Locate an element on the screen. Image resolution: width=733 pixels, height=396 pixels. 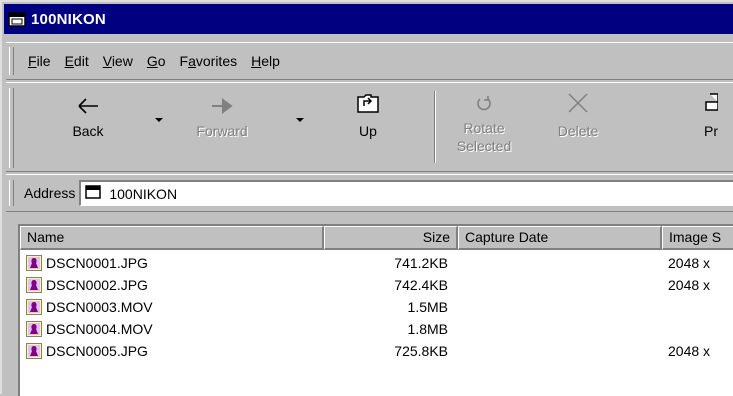
print-label: Pr is located at coordinates (711, 131).